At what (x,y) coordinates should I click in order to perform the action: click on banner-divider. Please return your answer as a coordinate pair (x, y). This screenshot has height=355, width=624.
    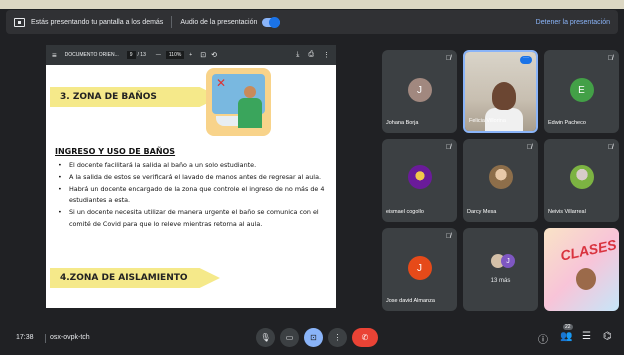
    Looking at the image, I should click on (172, 22).